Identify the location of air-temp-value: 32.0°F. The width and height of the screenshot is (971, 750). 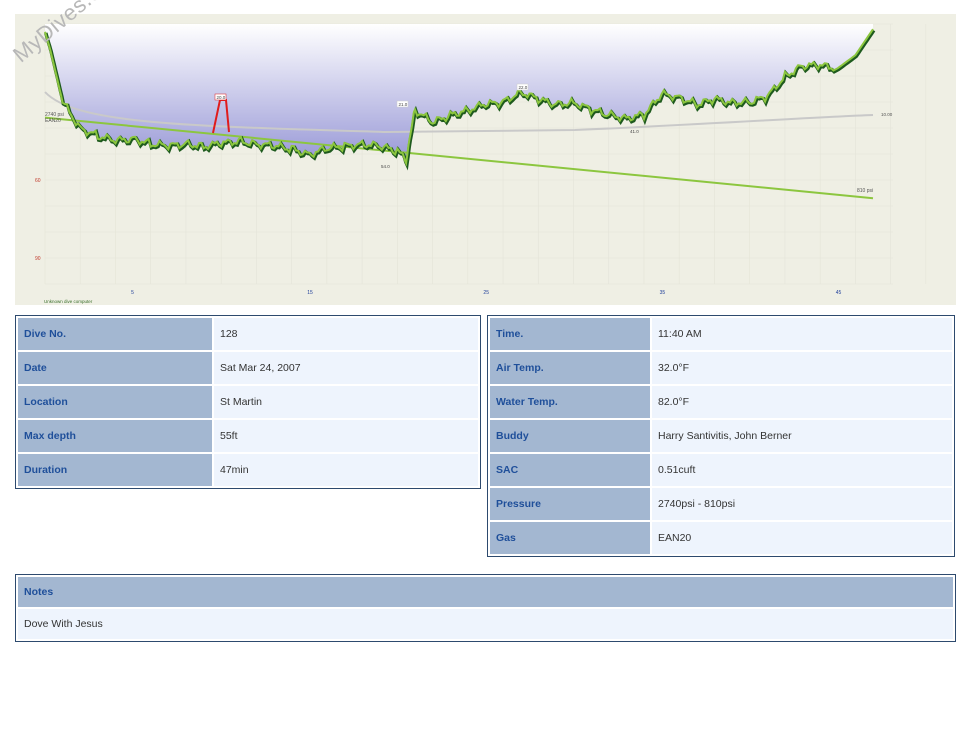
(802, 368).